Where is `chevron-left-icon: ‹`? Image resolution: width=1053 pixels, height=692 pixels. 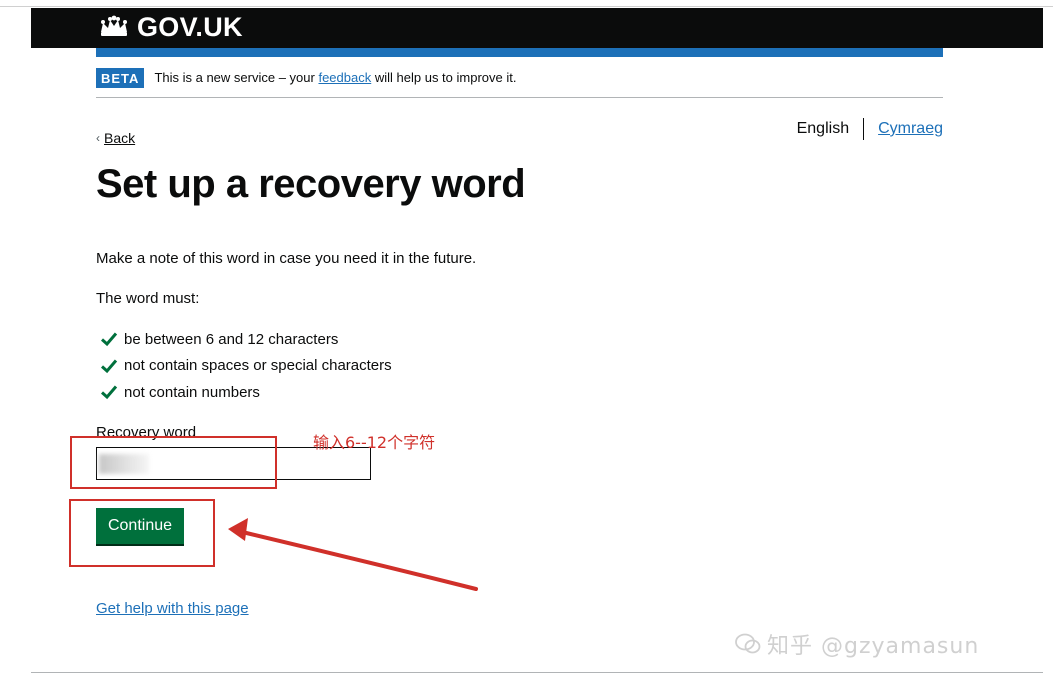
chevron-left-icon: ‹ is located at coordinates (98, 138).